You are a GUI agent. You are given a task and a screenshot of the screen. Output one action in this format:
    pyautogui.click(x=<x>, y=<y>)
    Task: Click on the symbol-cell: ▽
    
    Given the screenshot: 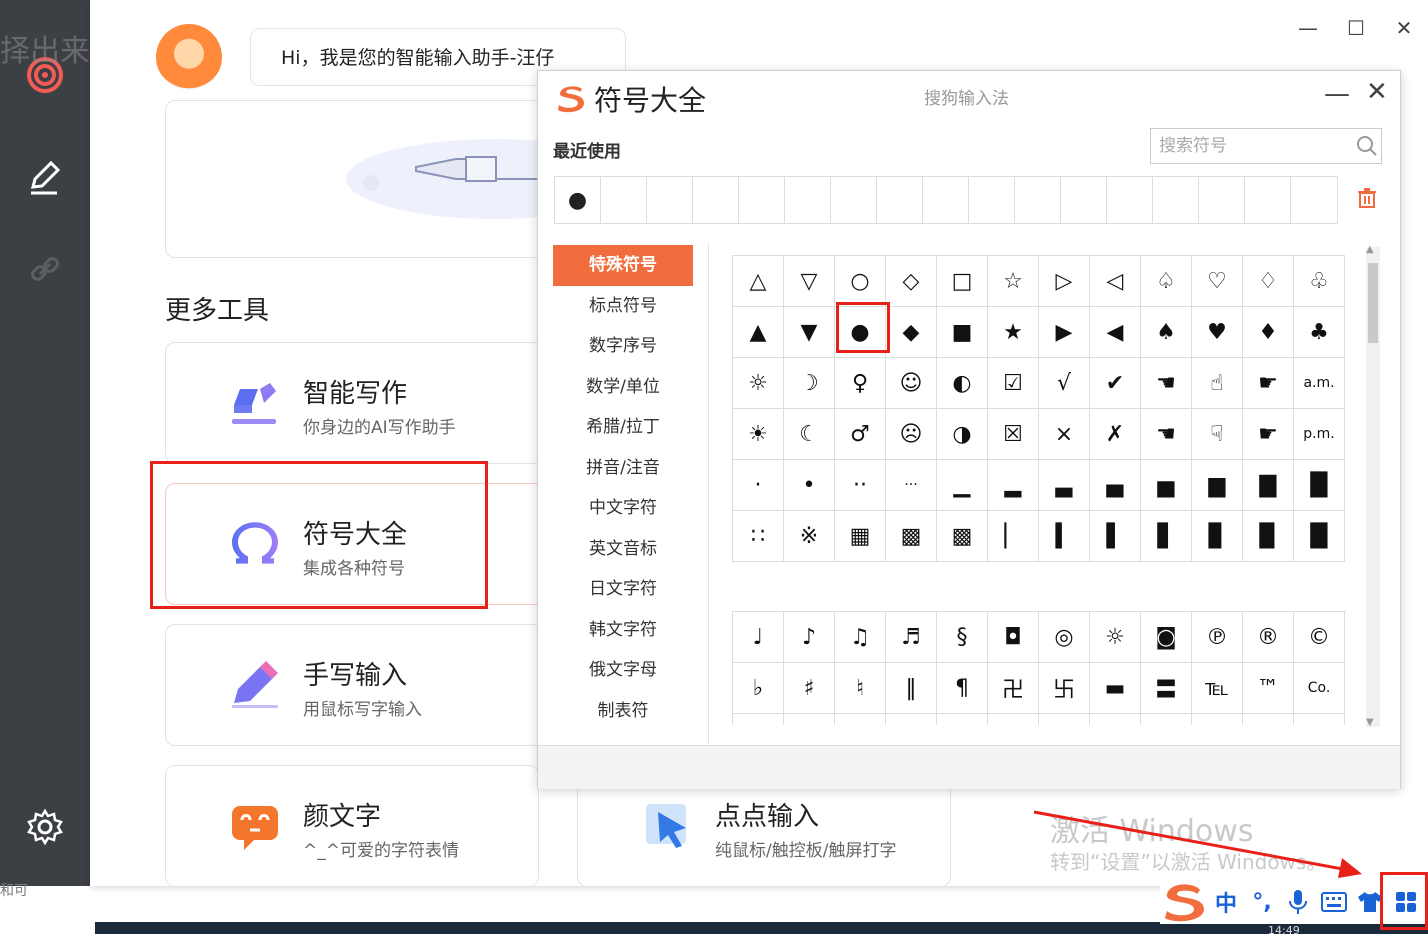 What is the action you would take?
    pyautogui.click(x=809, y=281)
    